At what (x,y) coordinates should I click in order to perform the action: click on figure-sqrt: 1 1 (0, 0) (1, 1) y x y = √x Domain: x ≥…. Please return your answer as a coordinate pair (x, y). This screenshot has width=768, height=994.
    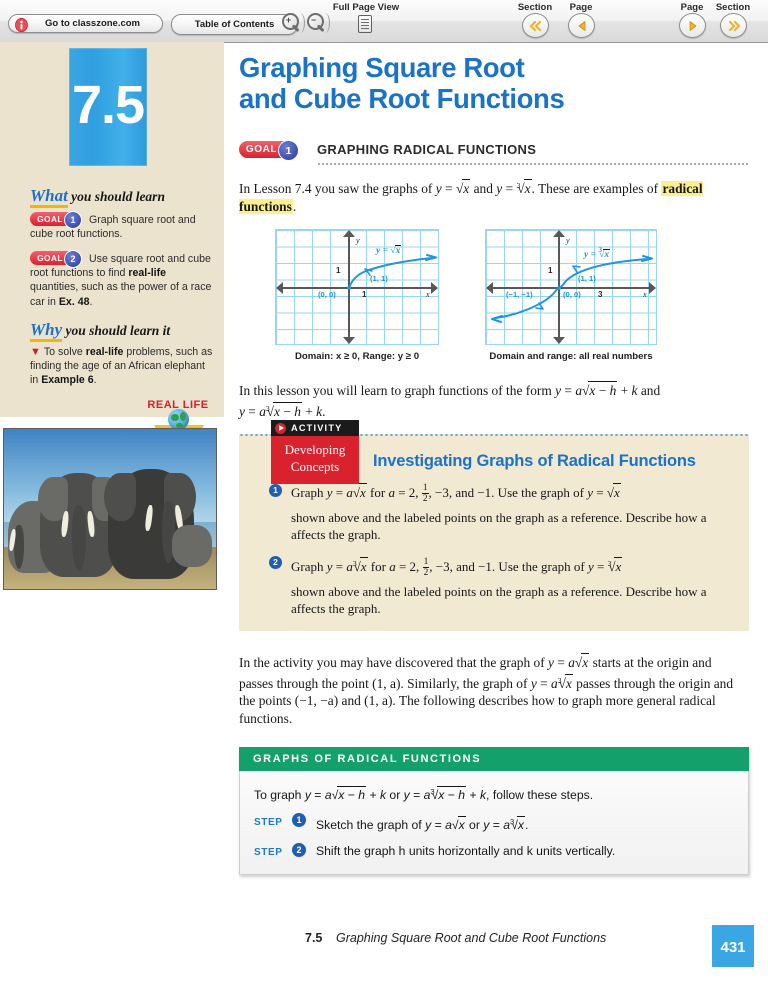
    Looking at the image, I should click on (357, 295).